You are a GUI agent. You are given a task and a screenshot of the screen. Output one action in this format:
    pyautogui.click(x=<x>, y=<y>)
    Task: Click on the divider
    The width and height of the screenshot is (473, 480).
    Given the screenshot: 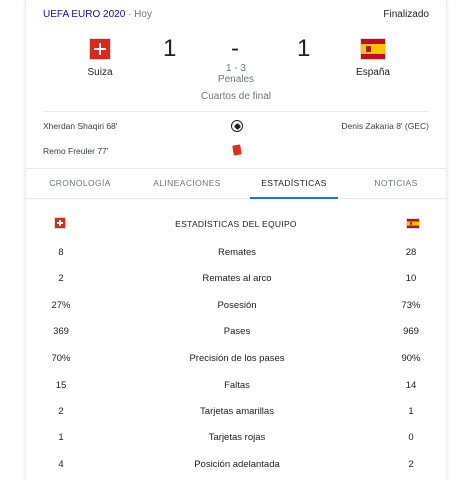 What is the action you would take?
    pyautogui.click(x=236, y=111)
    